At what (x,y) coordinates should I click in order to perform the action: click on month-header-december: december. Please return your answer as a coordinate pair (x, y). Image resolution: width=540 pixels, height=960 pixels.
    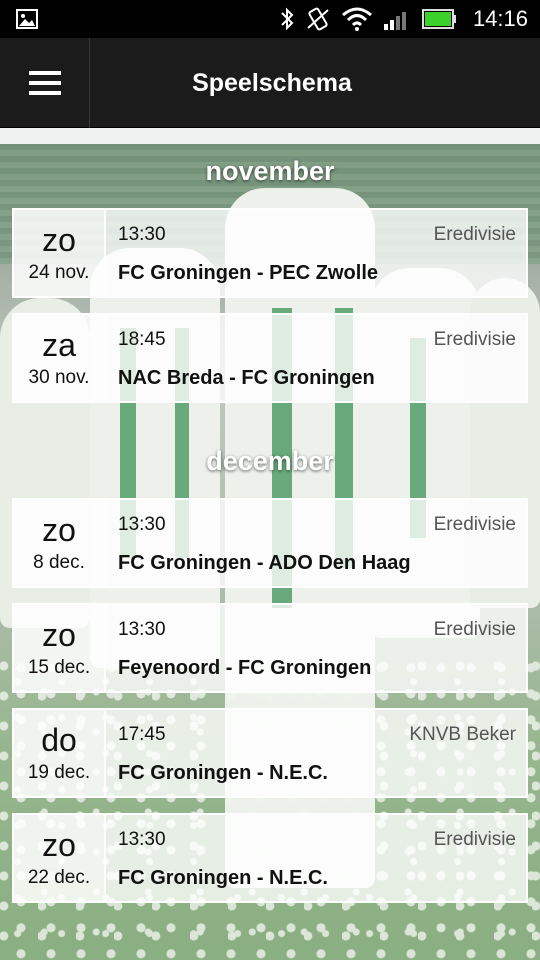
    Looking at the image, I should click on (270, 461).